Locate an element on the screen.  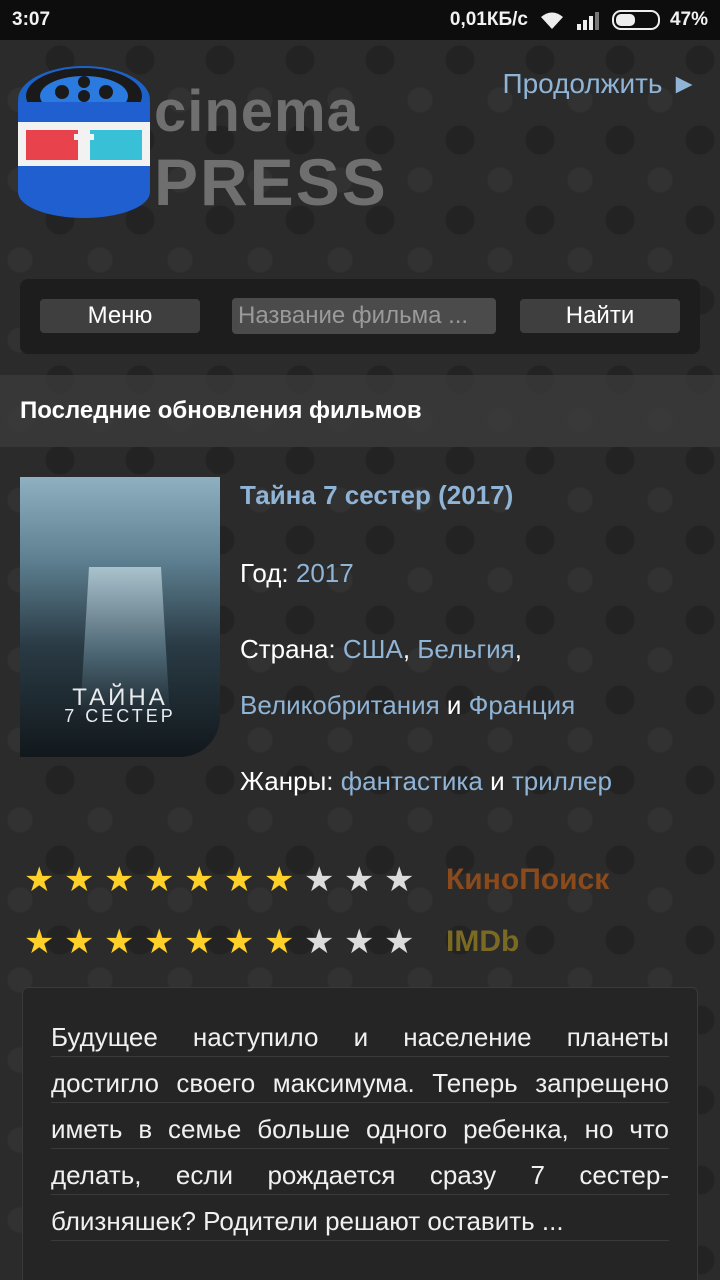
battery-percent: 47% is located at coordinates (688, 19).